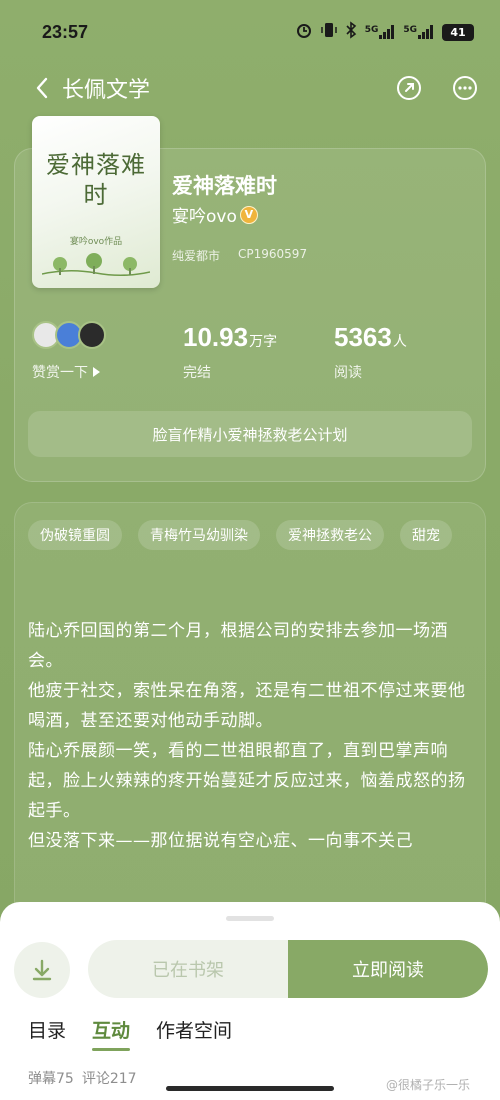 This screenshot has width=500, height=1100. I want to click on synopsis-paragraph: 但没落下来——那位据说有空心症、一向事不关己, so click(220, 841).